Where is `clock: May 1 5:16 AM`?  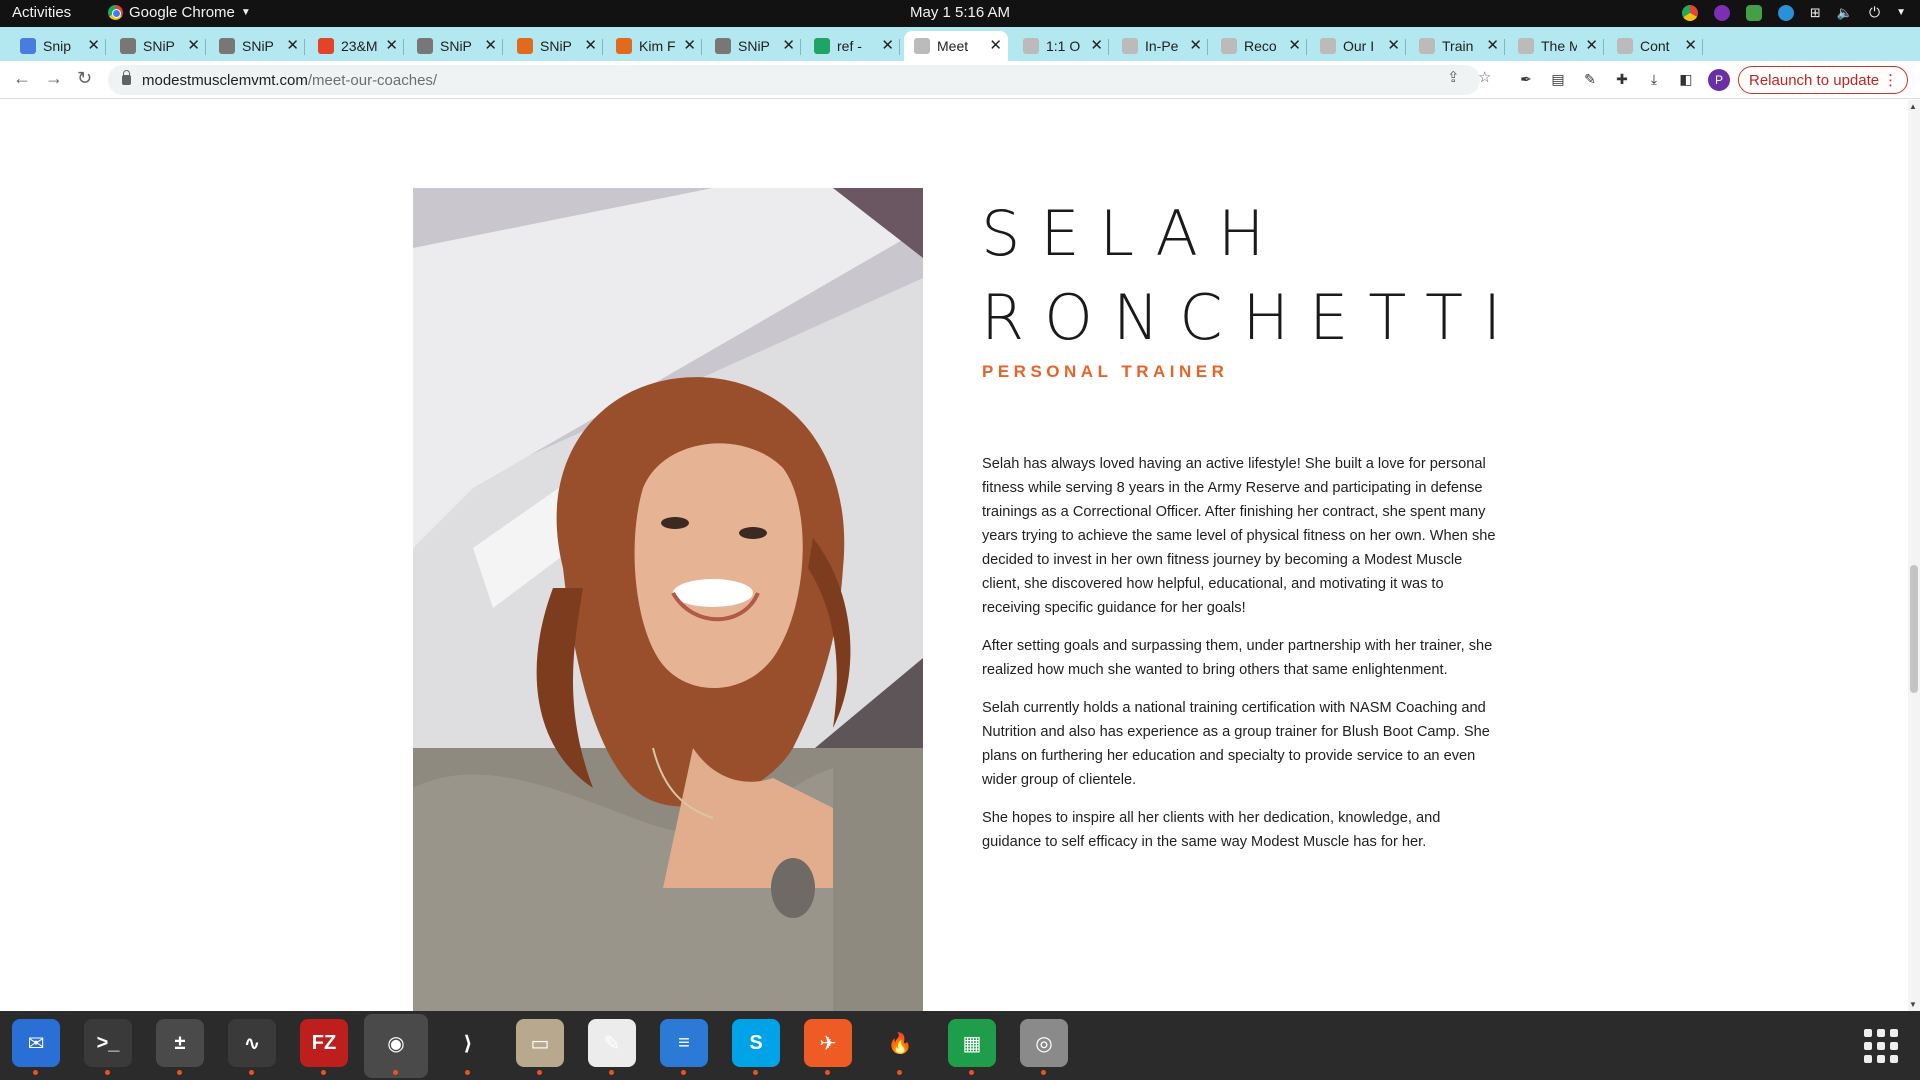
clock: May 1 5:16 AM is located at coordinates (960, 12).